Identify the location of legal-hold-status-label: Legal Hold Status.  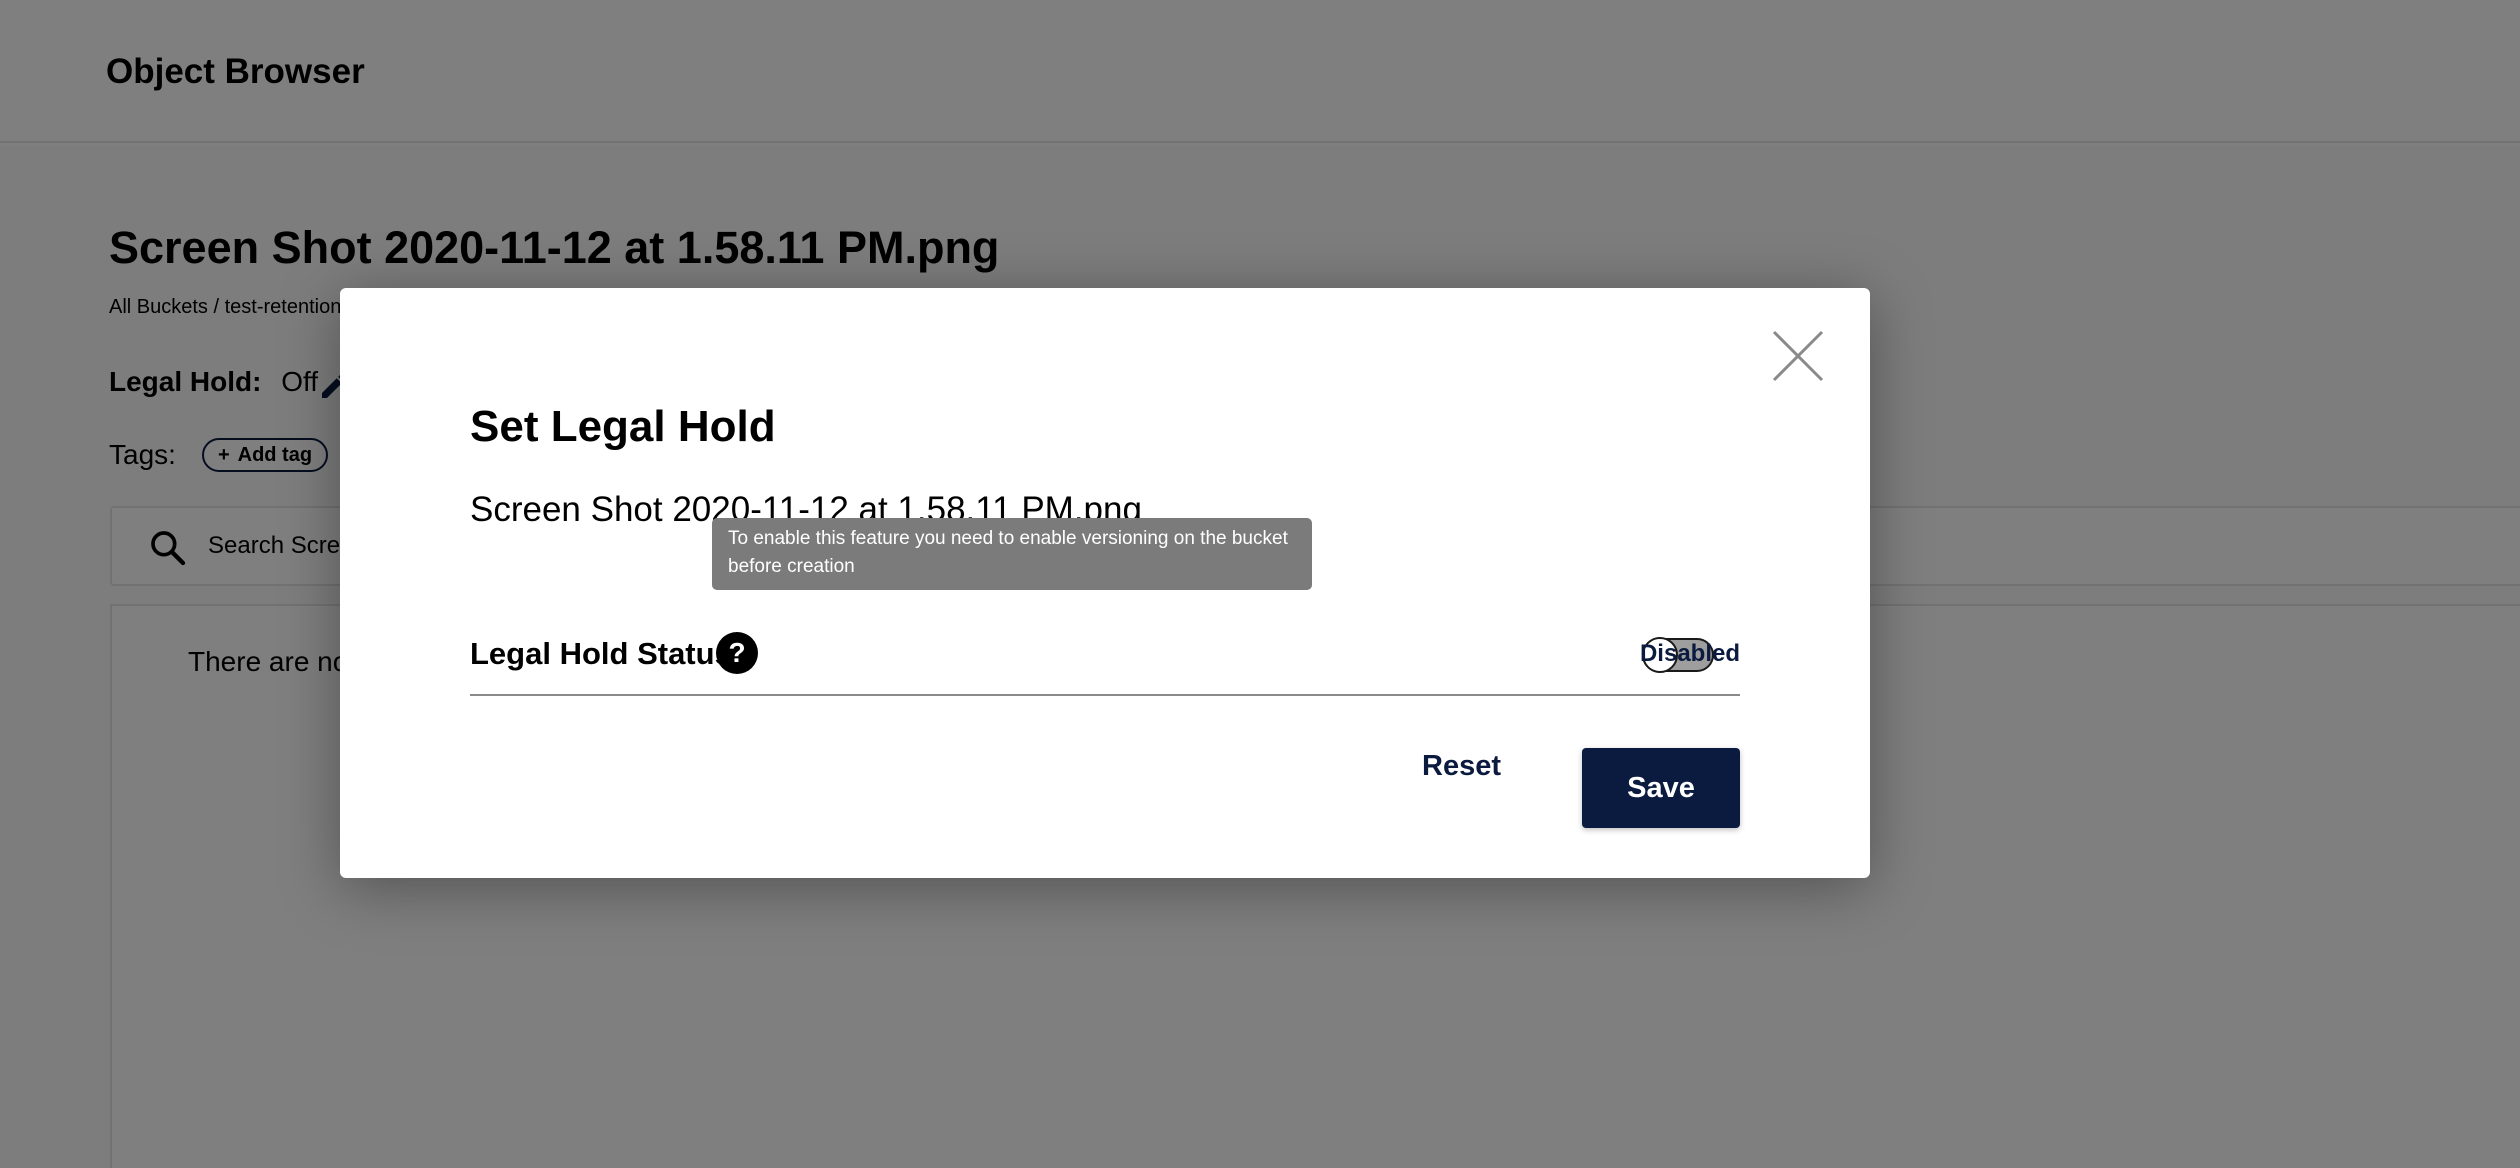
(601, 653).